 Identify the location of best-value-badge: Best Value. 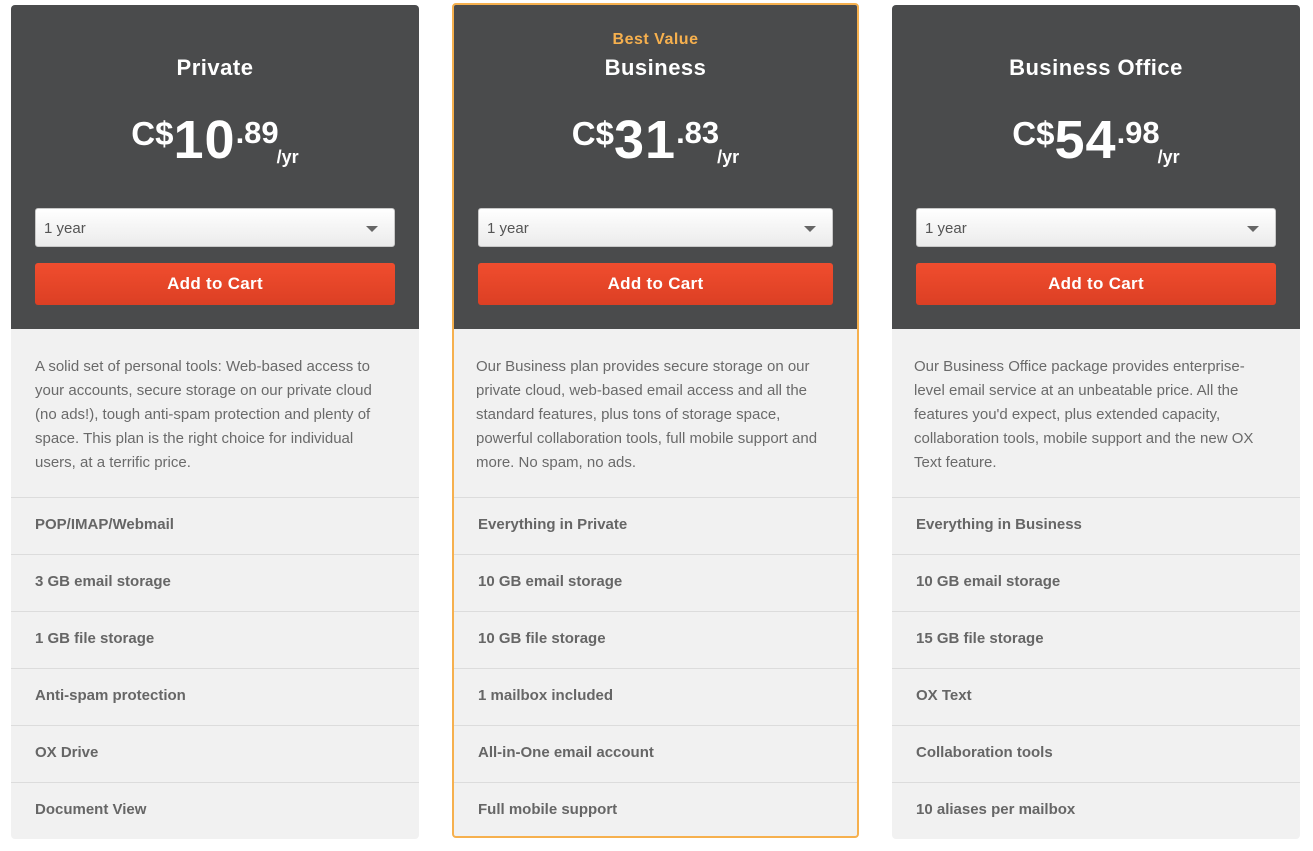
(655, 39).